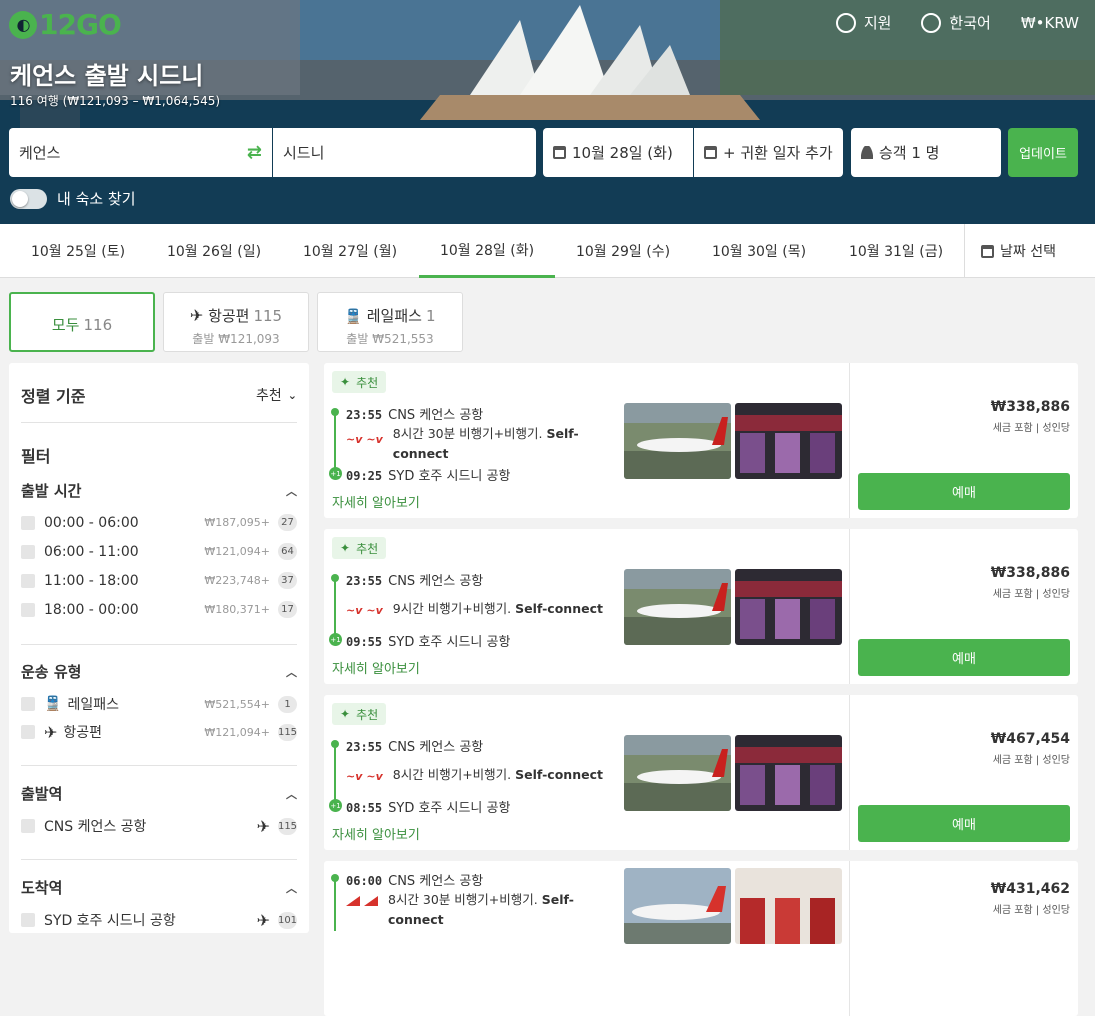  Describe the element at coordinates (430, 316) in the screenshot. I see `tab-railpass-count: 1` at that location.